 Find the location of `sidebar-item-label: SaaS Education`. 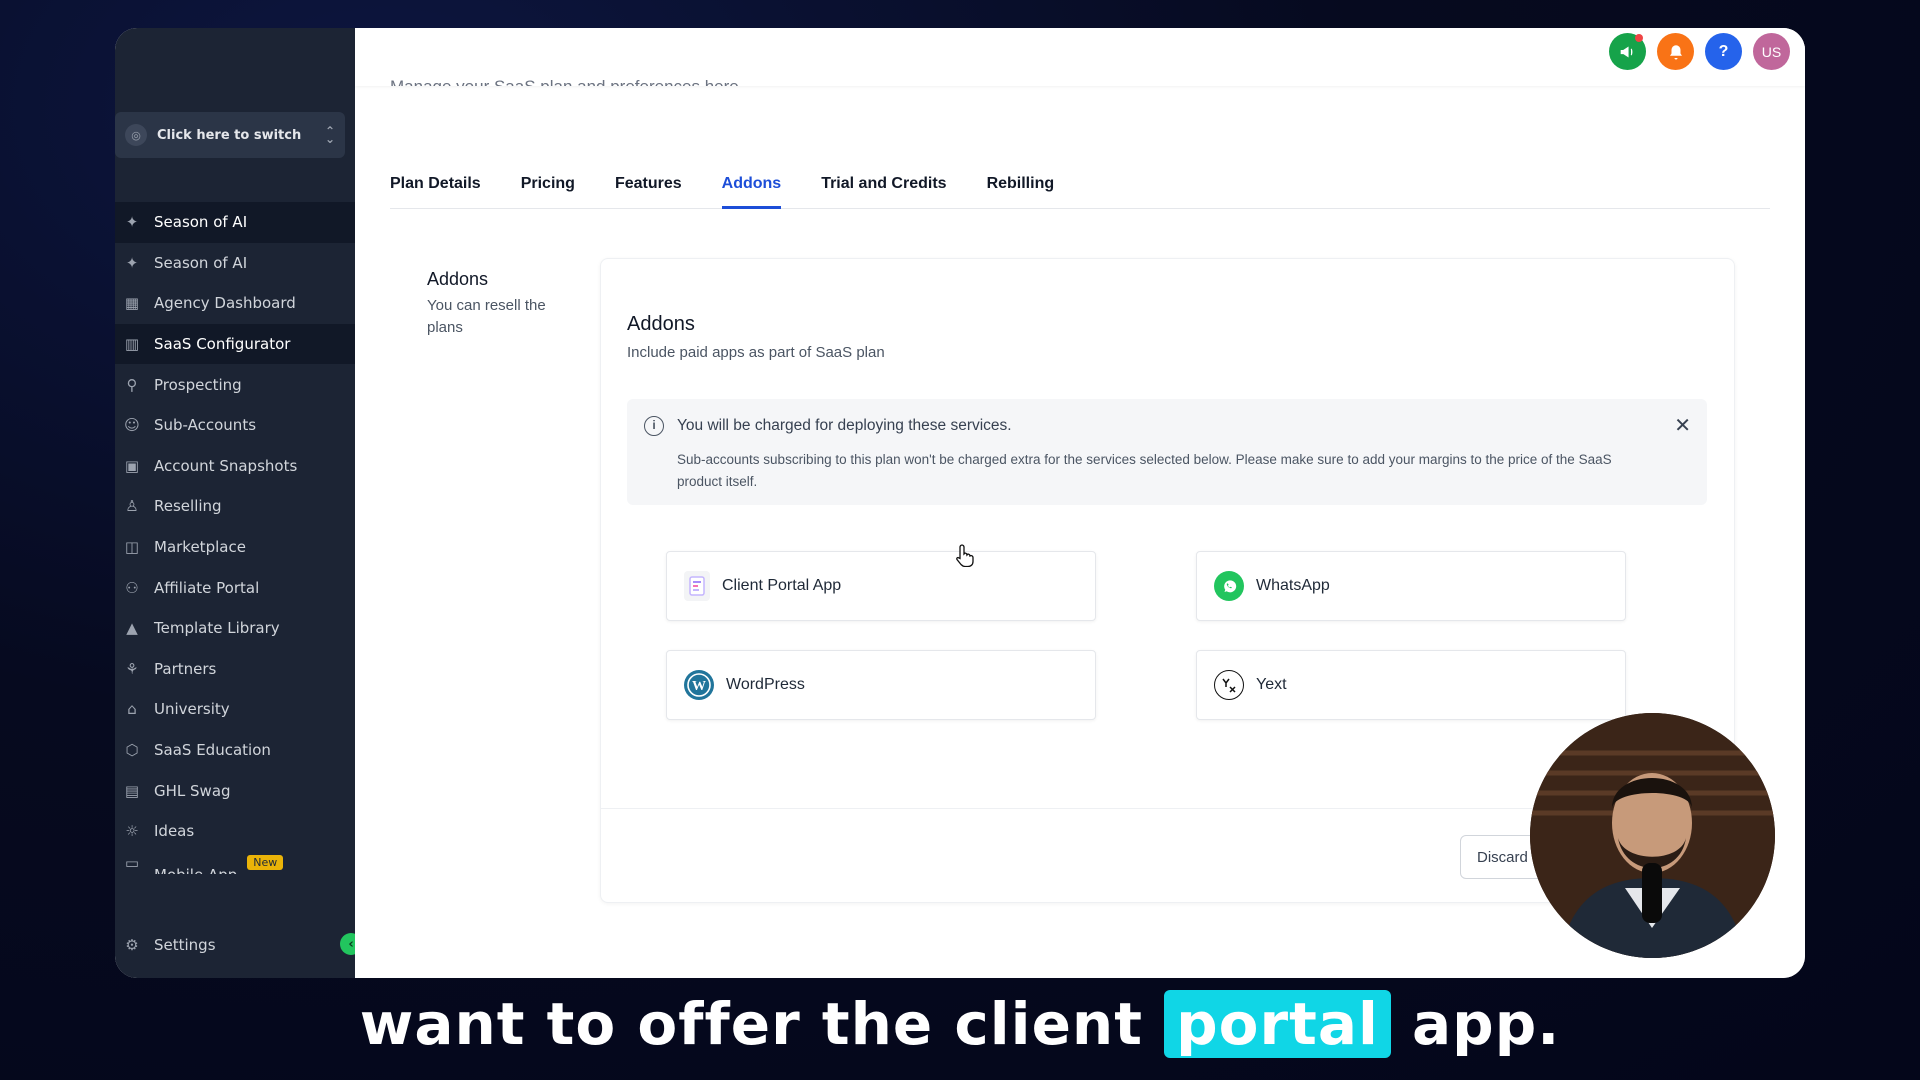

sidebar-item-label: SaaS Education is located at coordinates (212, 750).